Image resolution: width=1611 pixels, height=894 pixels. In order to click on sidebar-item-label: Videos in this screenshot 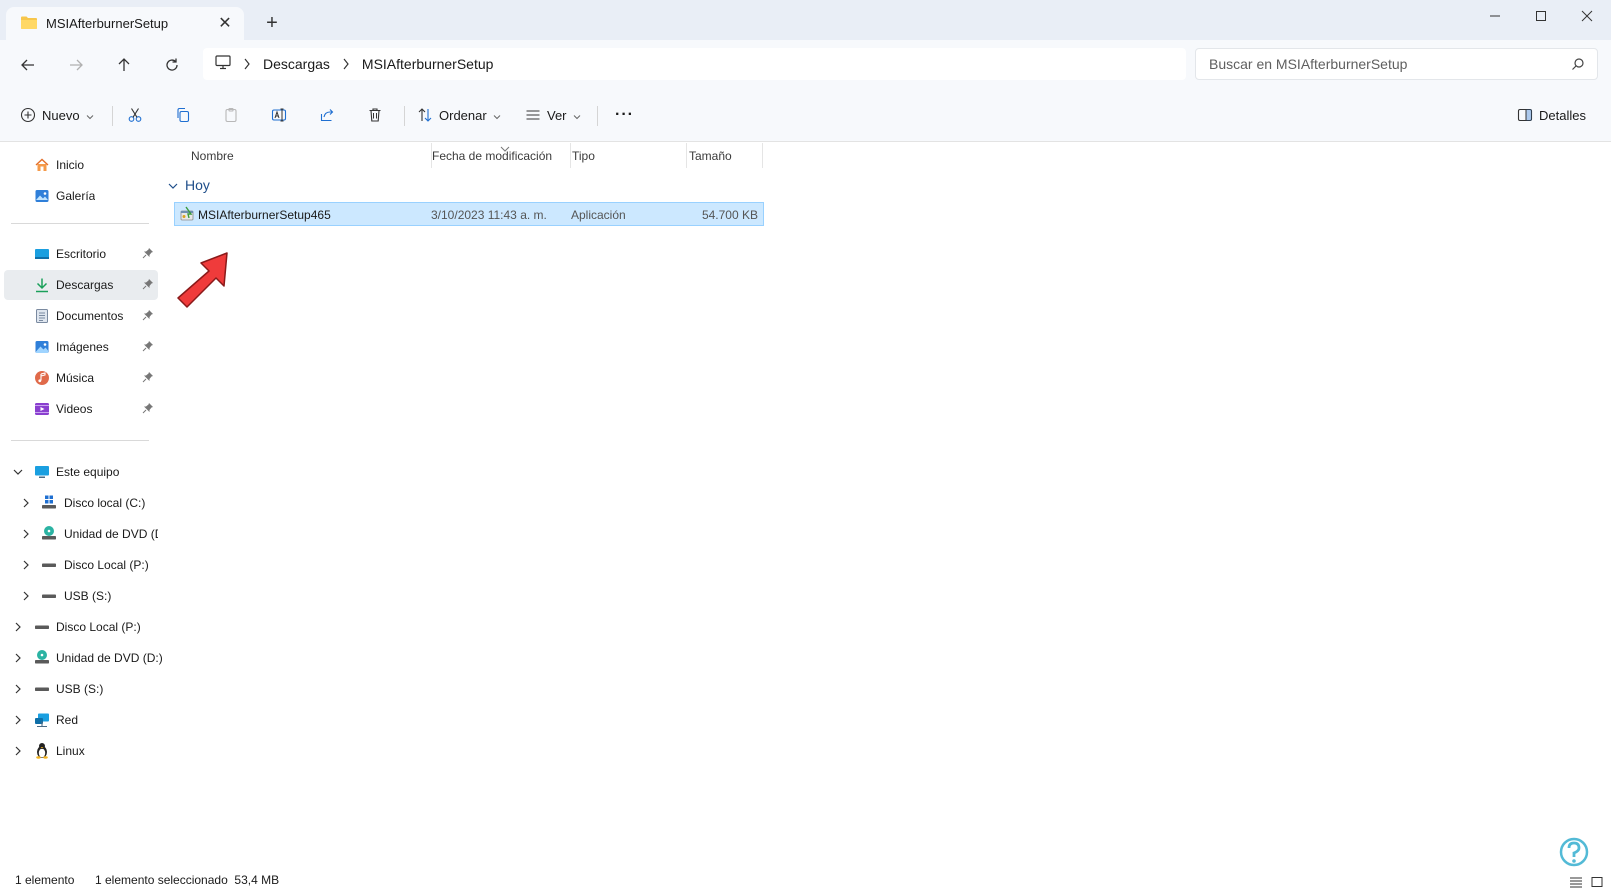, I will do `click(74, 409)`.